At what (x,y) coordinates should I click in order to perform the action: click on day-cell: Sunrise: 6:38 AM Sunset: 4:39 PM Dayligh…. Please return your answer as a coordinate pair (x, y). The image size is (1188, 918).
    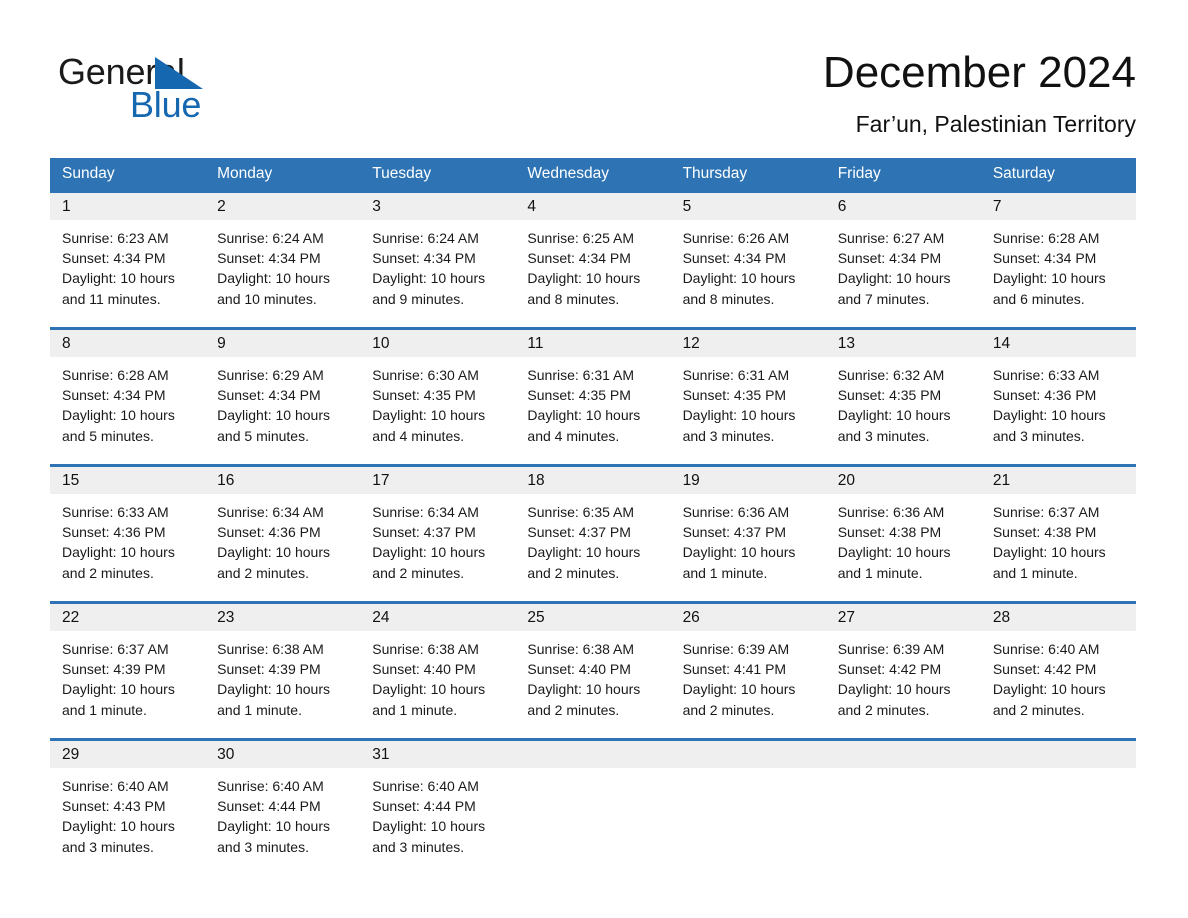
    Looking at the image, I should click on (282, 684).